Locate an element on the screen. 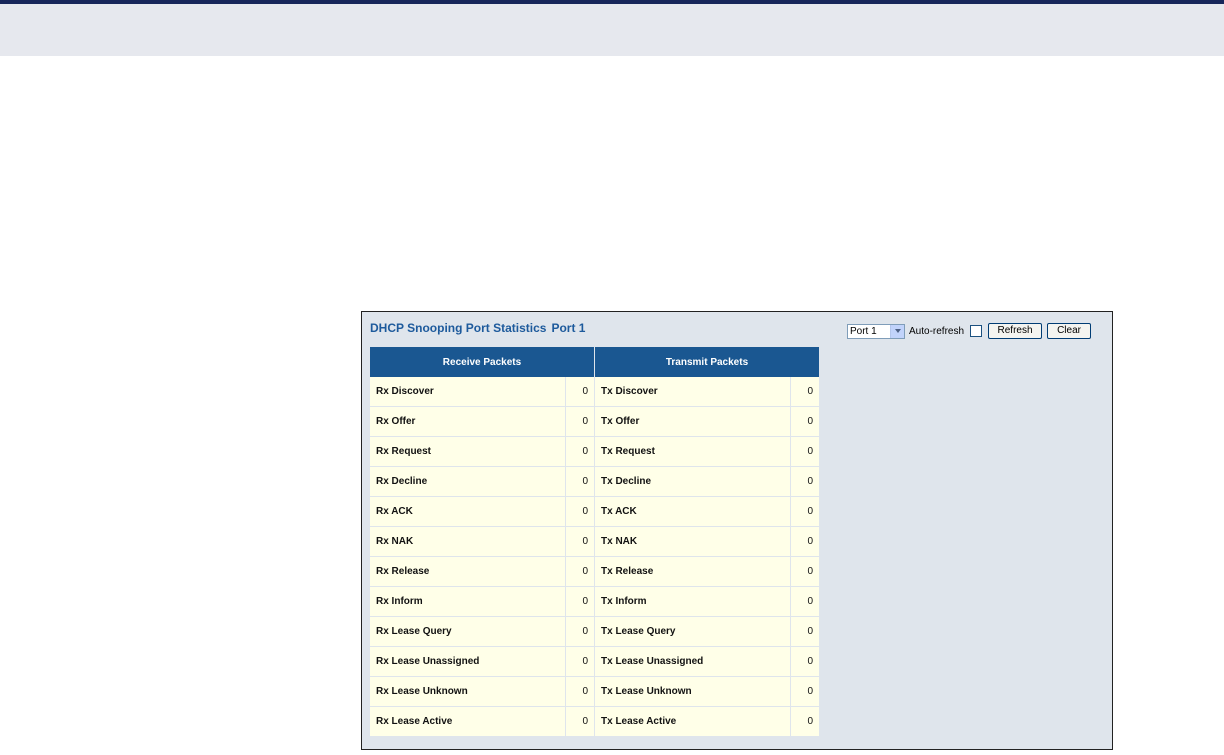 This screenshot has height=755, width=1224. table-row: Rx Lease Unknown 0 Tx Lease Unknown 0 is located at coordinates (594, 691).